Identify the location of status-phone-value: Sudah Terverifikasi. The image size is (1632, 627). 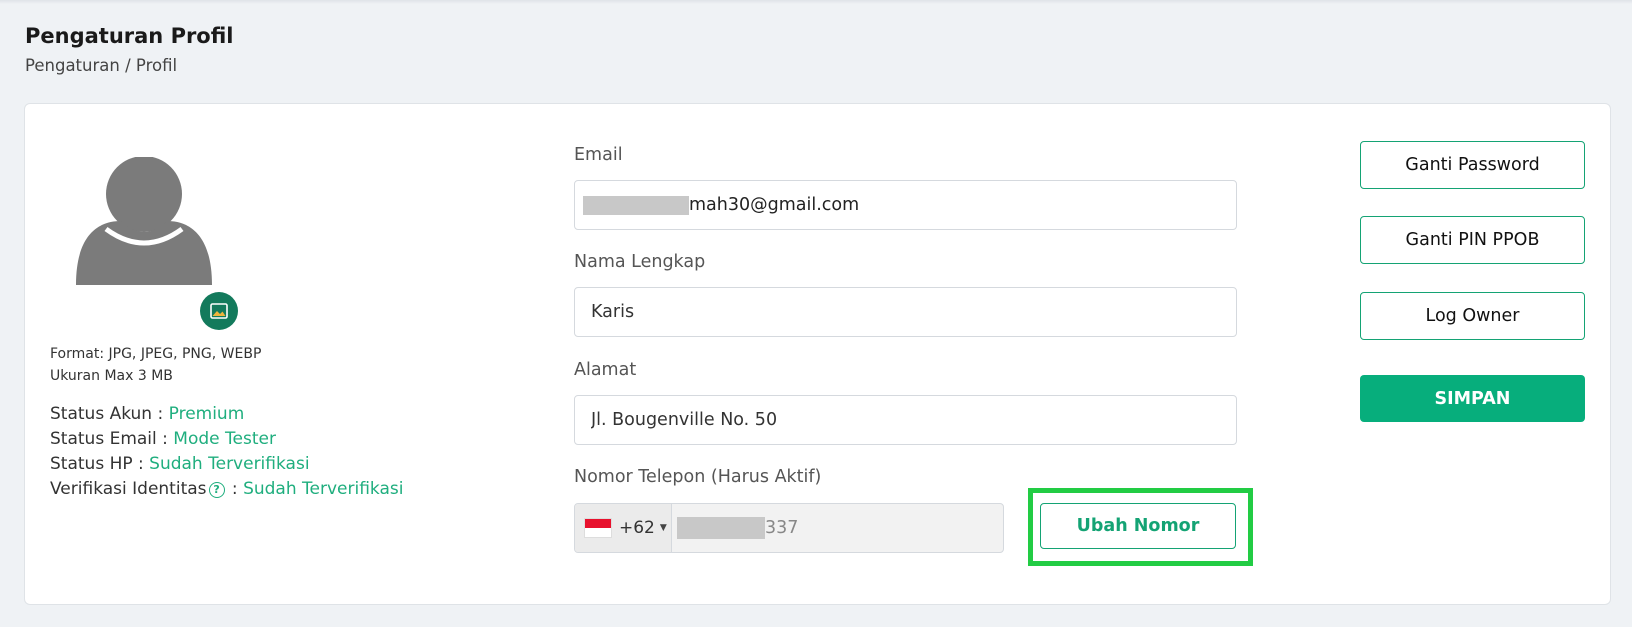
(229, 464).